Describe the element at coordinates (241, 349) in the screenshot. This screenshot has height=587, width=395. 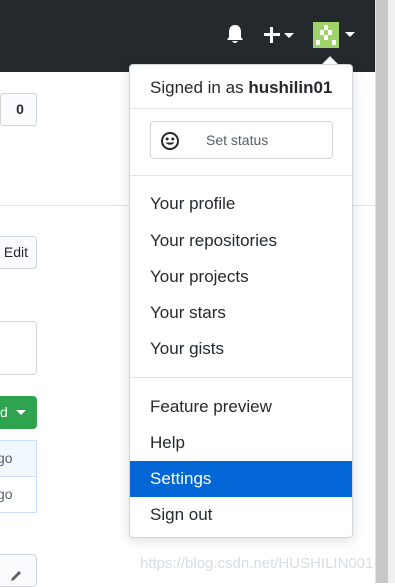
I see `menu-item-your-gists: Your gists` at that location.